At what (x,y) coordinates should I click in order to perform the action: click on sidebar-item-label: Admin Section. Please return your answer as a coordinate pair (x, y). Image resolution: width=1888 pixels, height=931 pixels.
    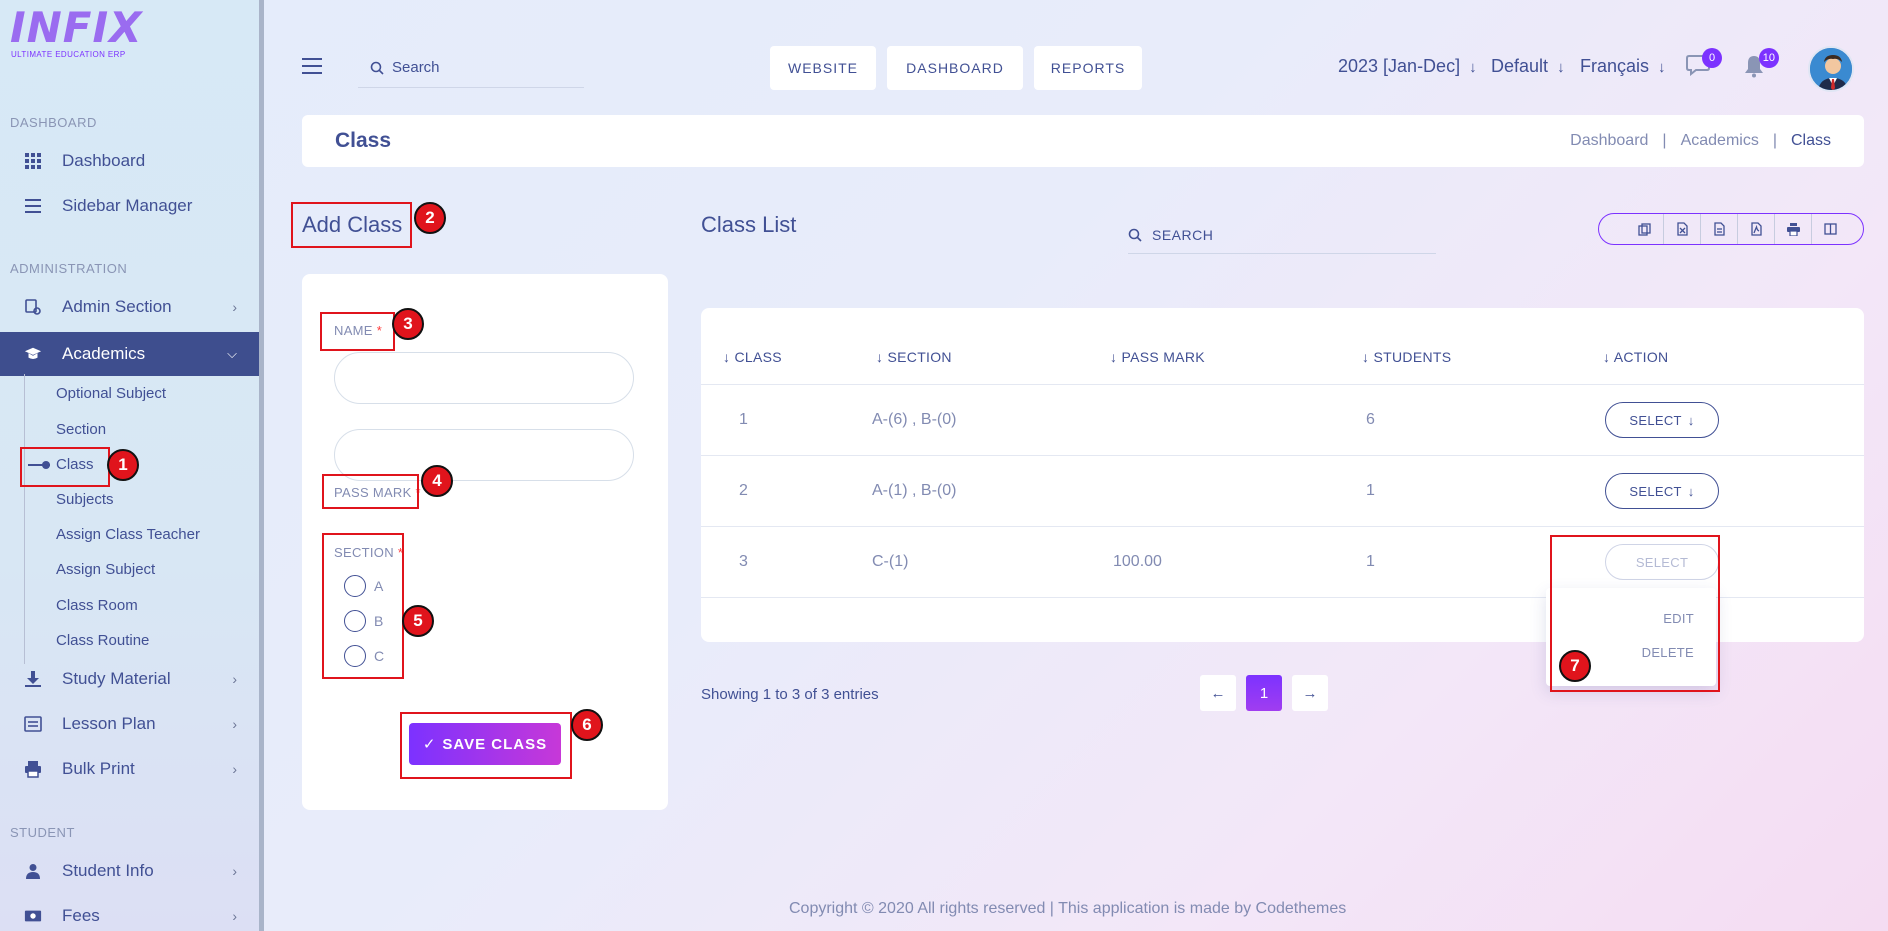
    Looking at the image, I should click on (117, 306).